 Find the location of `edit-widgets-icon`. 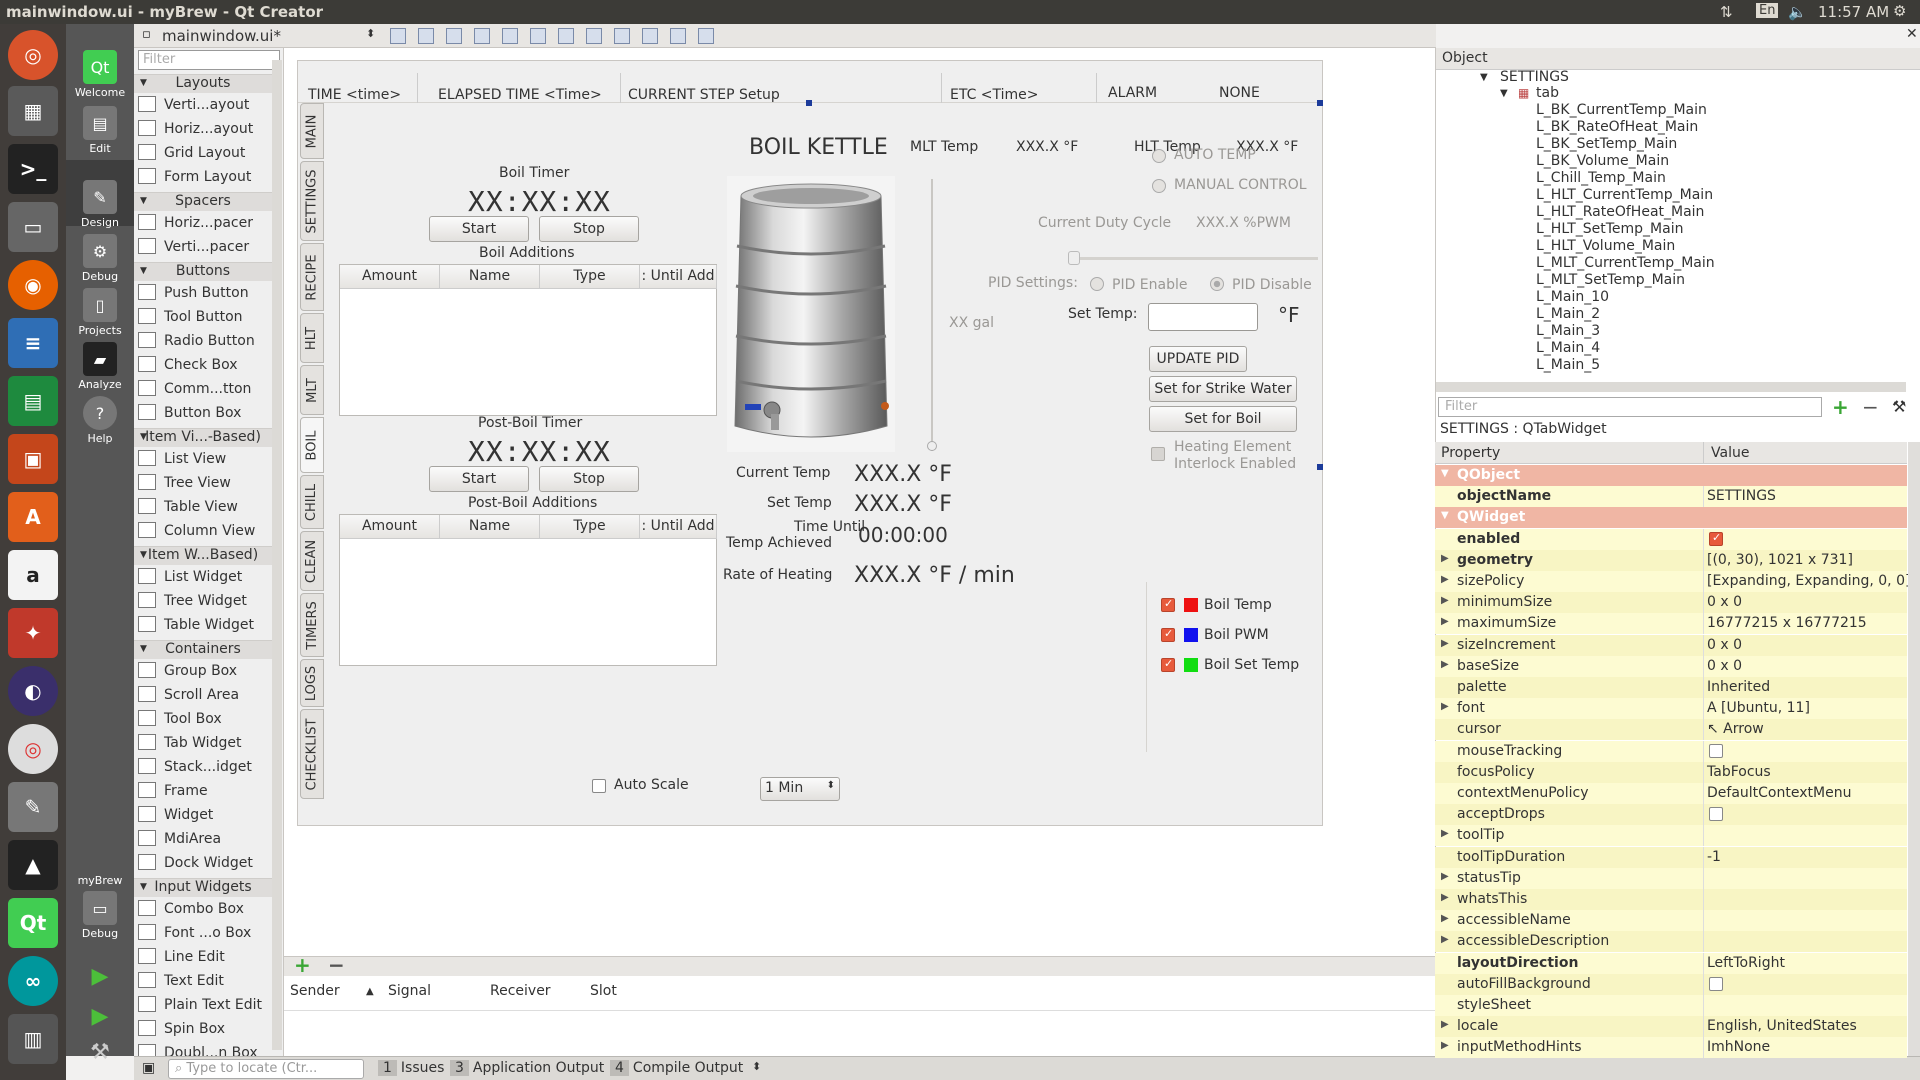

edit-widgets-icon is located at coordinates (398, 36).